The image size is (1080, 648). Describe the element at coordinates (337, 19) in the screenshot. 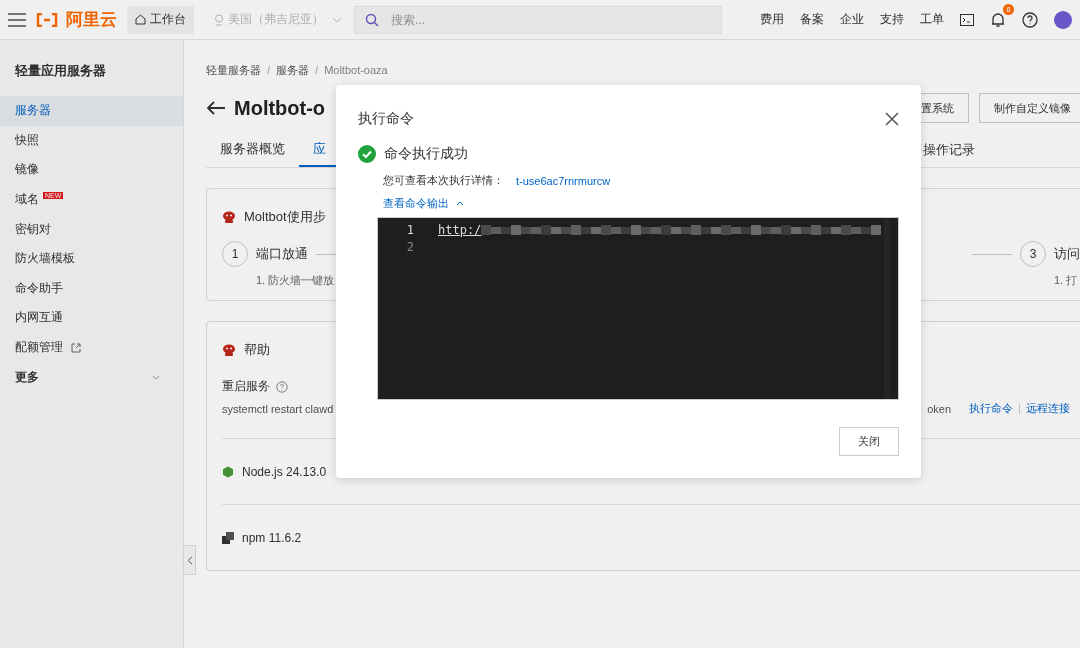

I see `chevron-down-icon` at that location.